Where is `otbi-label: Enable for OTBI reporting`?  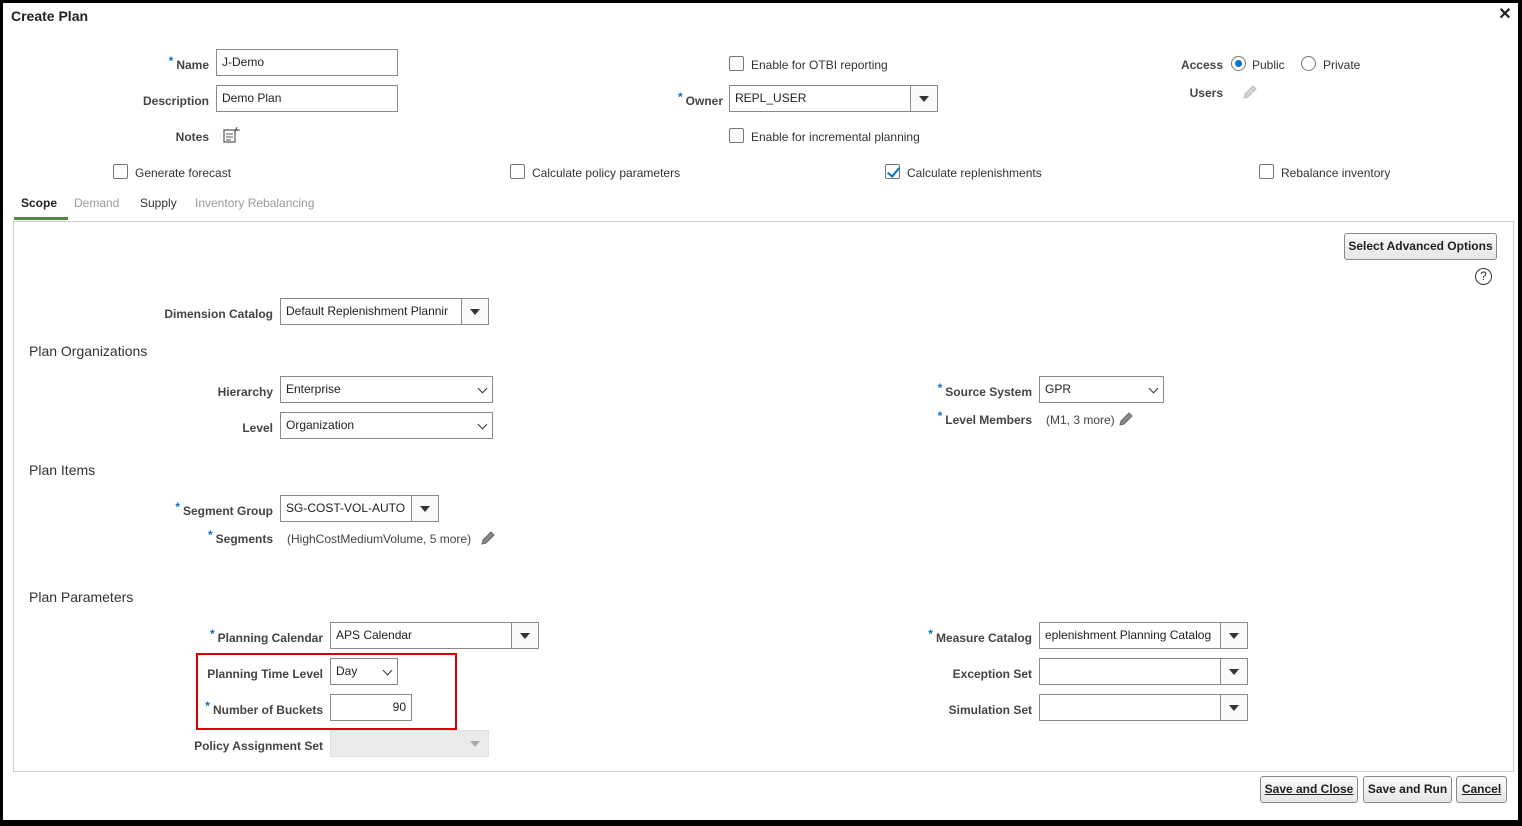 otbi-label: Enable for OTBI reporting is located at coordinates (819, 65).